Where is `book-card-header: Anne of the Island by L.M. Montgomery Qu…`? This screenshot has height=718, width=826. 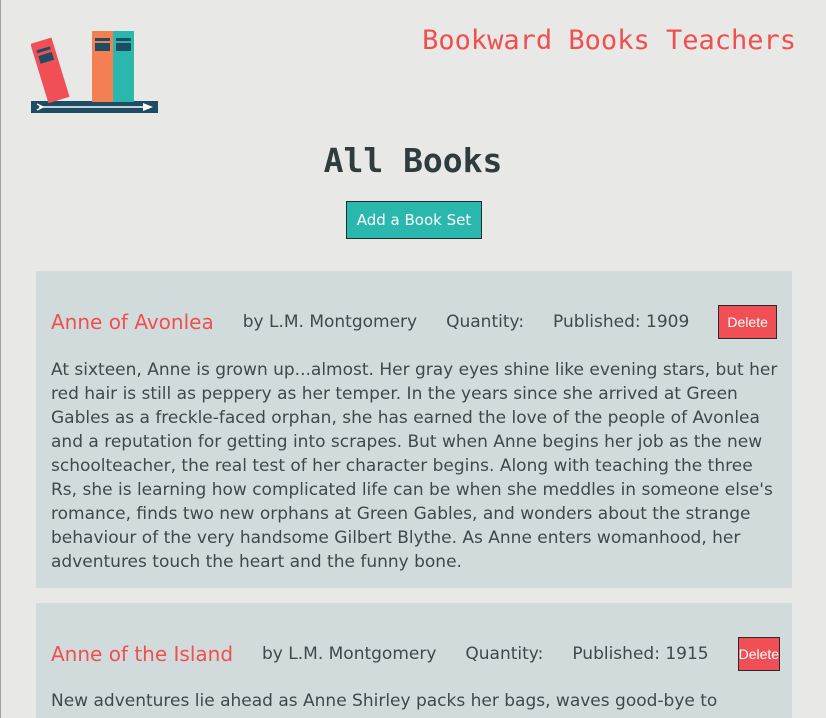 book-card-header: Anne of the Island by L.M. Montgomery Qu… is located at coordinates (416, 654).